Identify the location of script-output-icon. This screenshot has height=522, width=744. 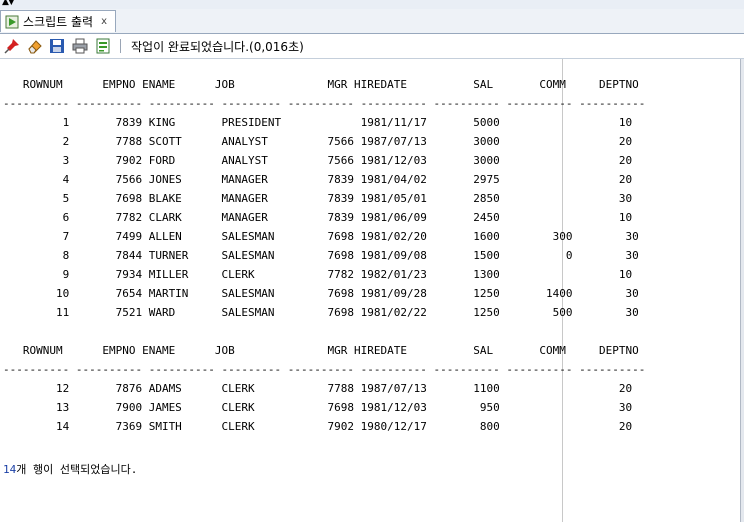
(12, 21).